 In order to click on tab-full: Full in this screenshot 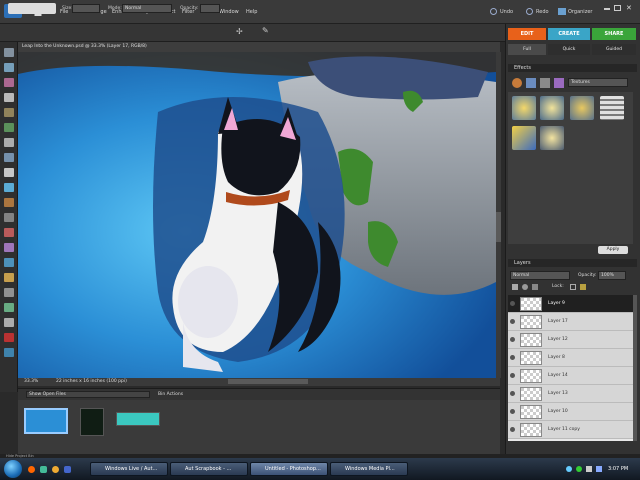, I will do `click(527, 49)`.